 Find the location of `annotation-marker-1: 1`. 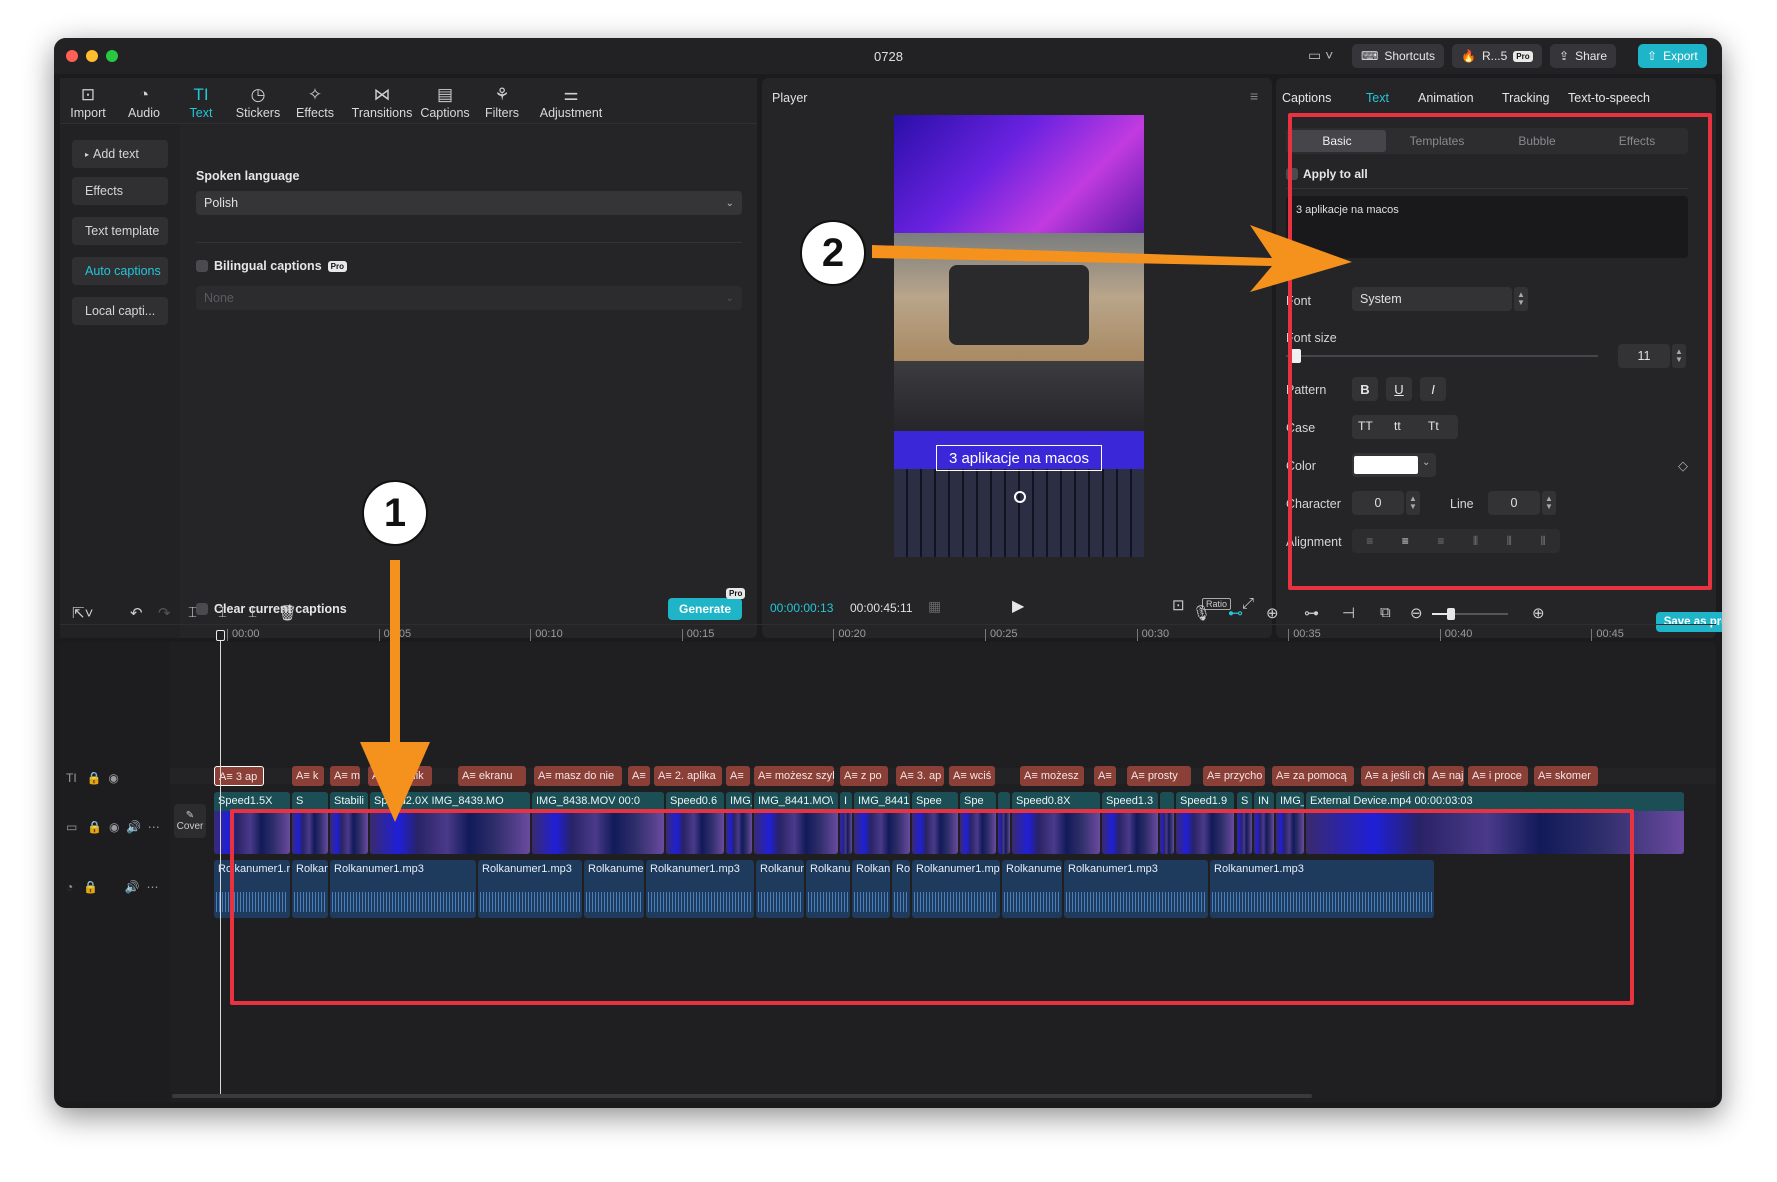

annotation-marker-1: 1 is located at coordinates (395, 513).